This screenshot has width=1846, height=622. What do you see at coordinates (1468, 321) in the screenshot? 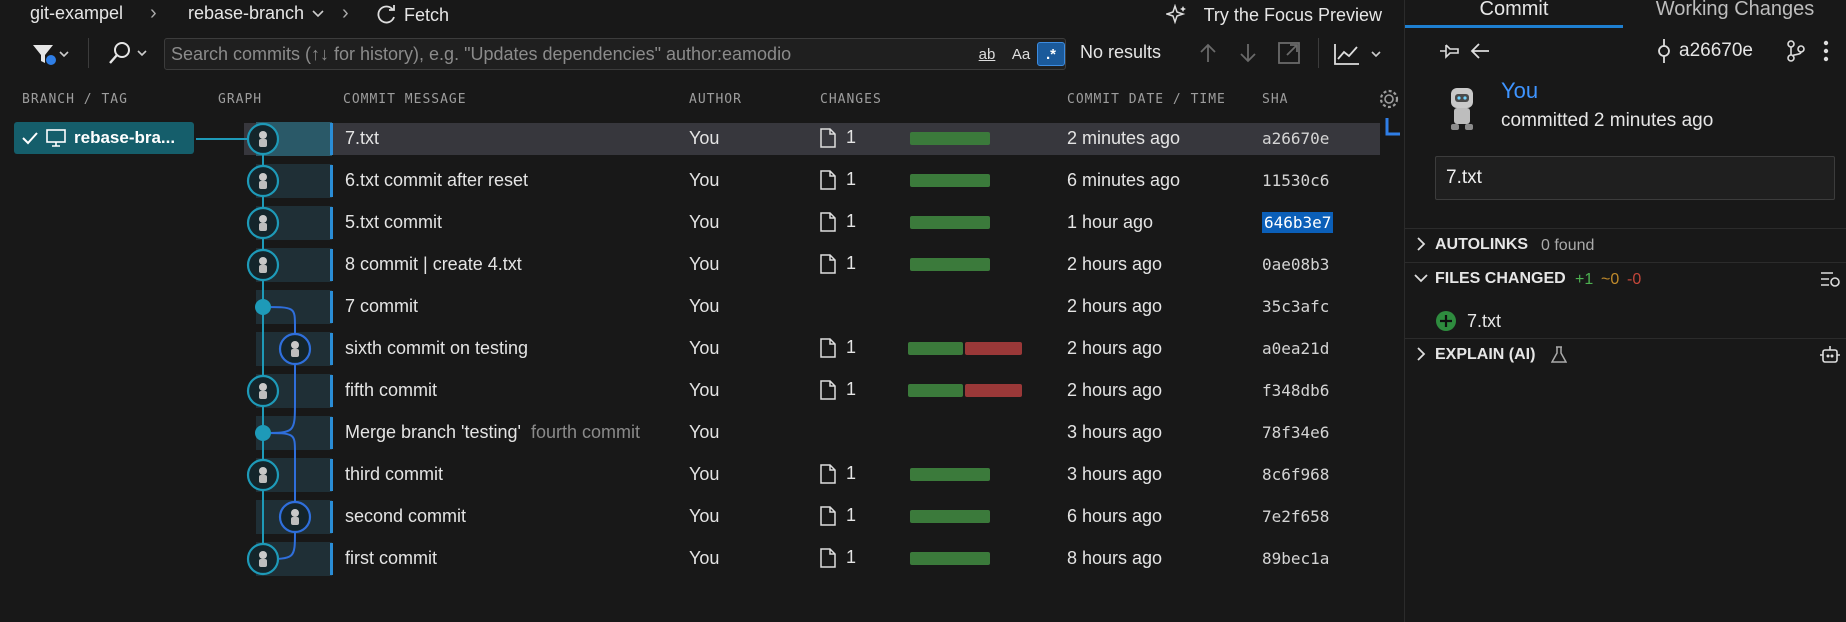
I see `changed-file-item: 7.txt` at bounding box center [1468, 321].